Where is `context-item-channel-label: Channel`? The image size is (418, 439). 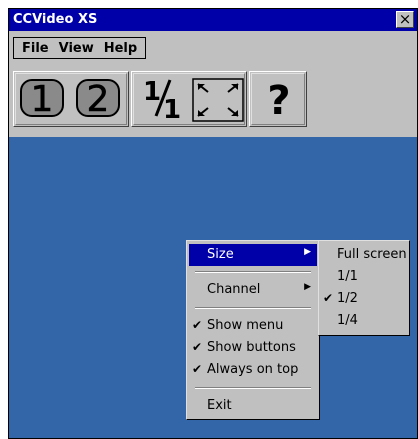 context-item-channel-label: Channel is located at coordinates (234, 289).